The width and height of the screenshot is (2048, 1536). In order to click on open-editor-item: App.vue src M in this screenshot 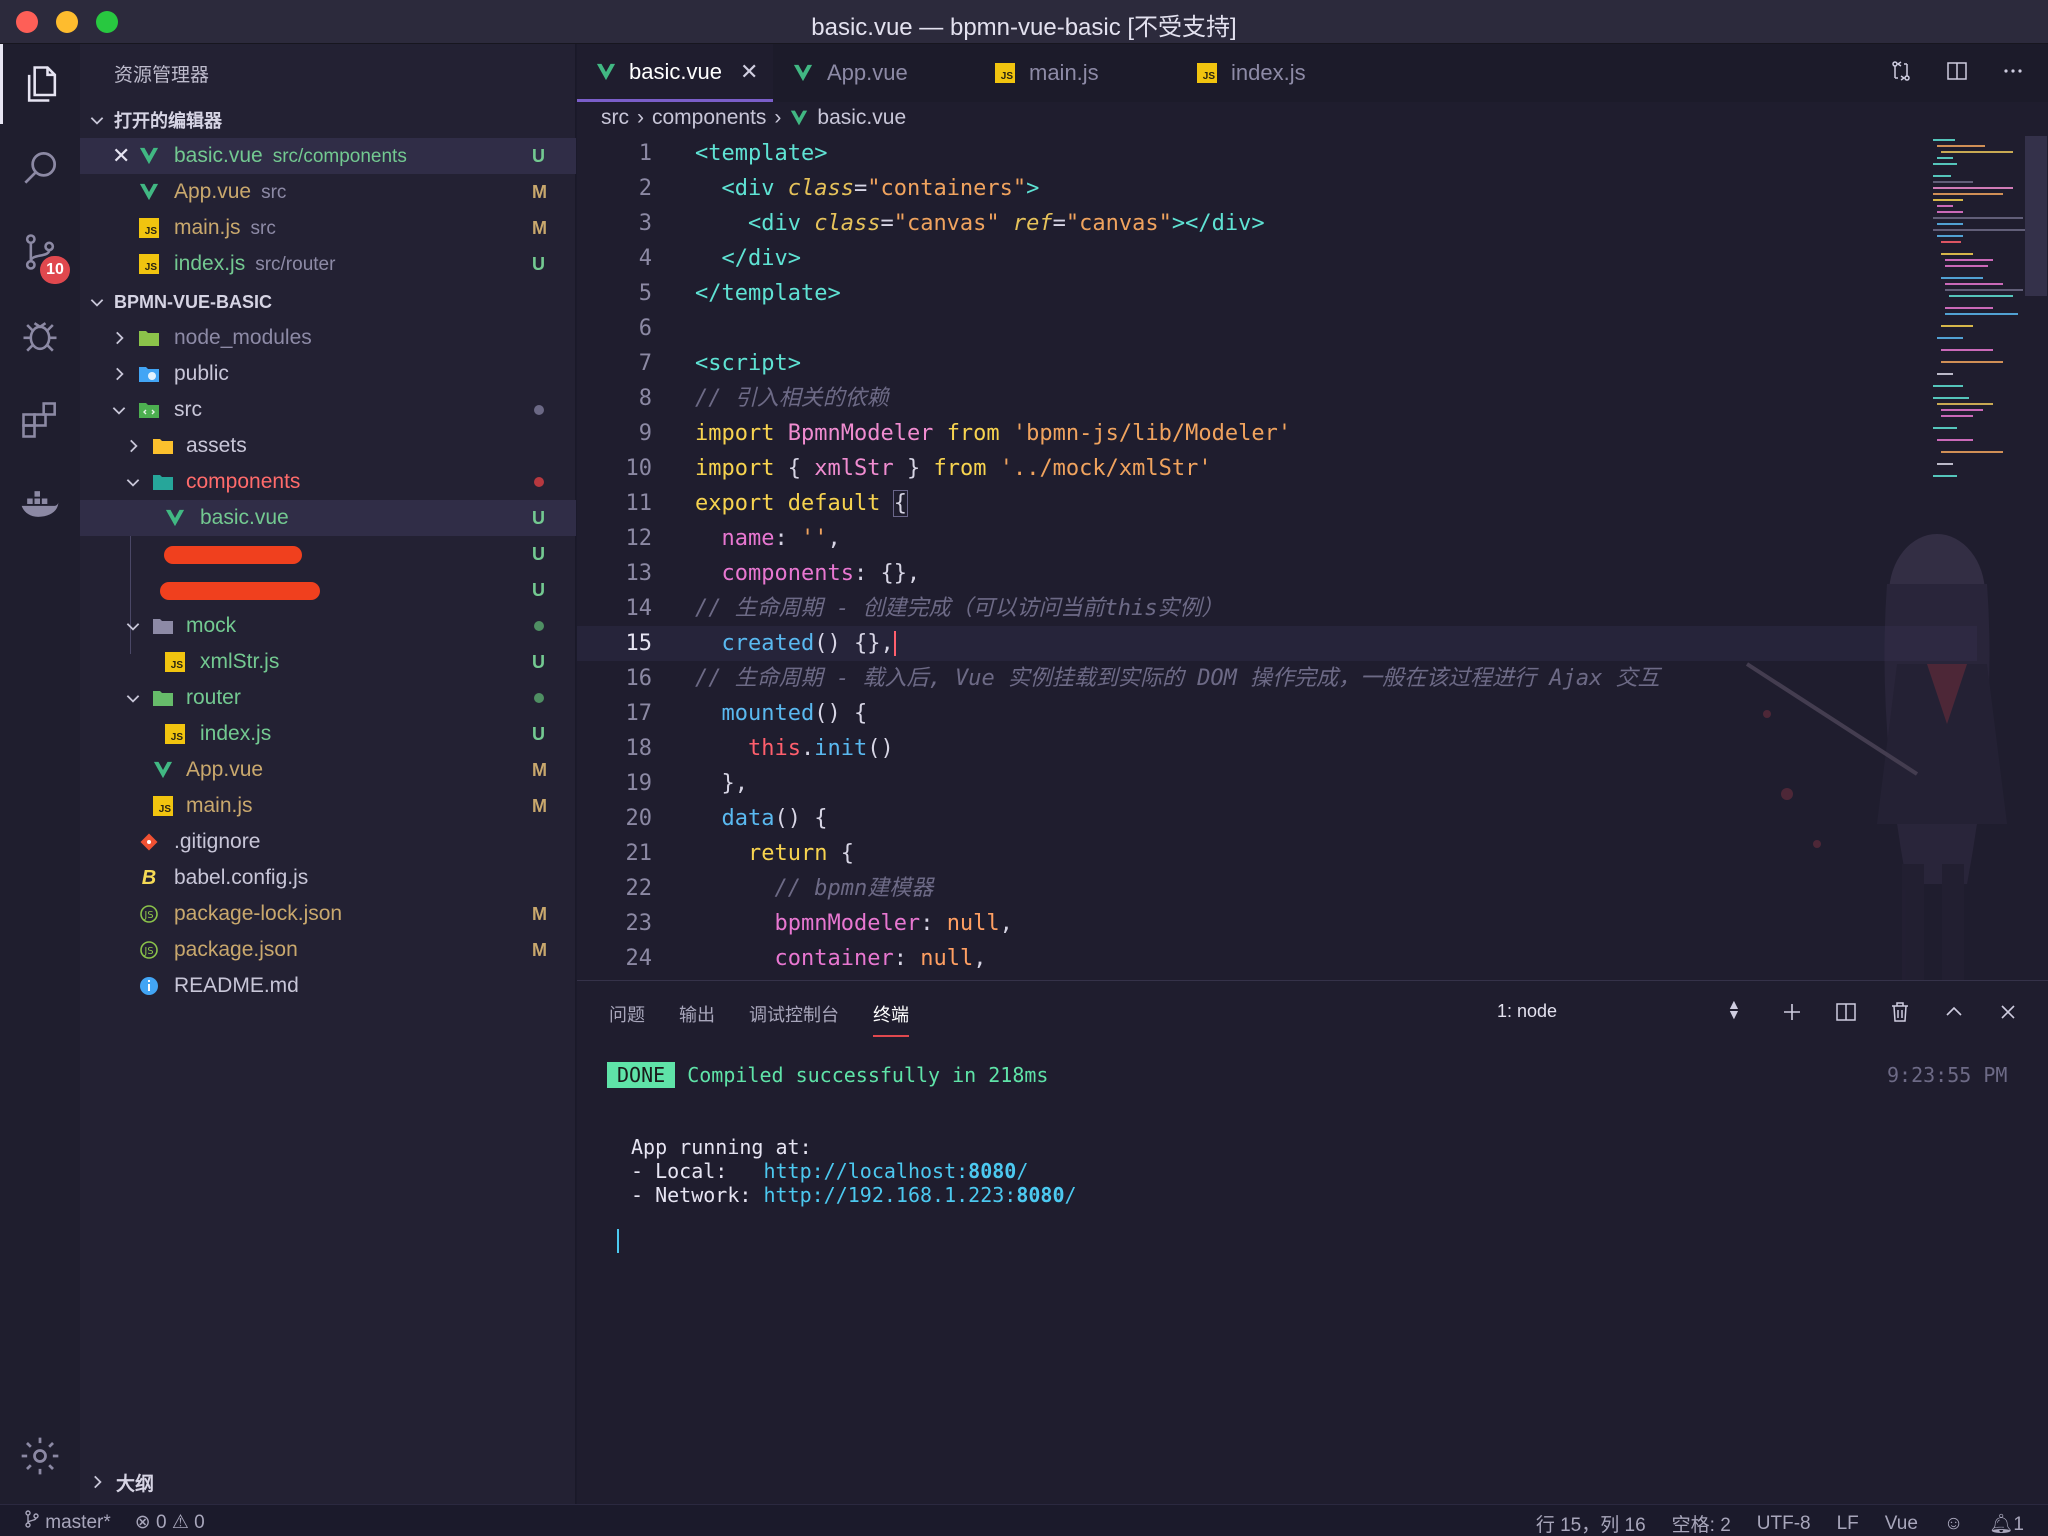, I will do `click(328, 192)`.